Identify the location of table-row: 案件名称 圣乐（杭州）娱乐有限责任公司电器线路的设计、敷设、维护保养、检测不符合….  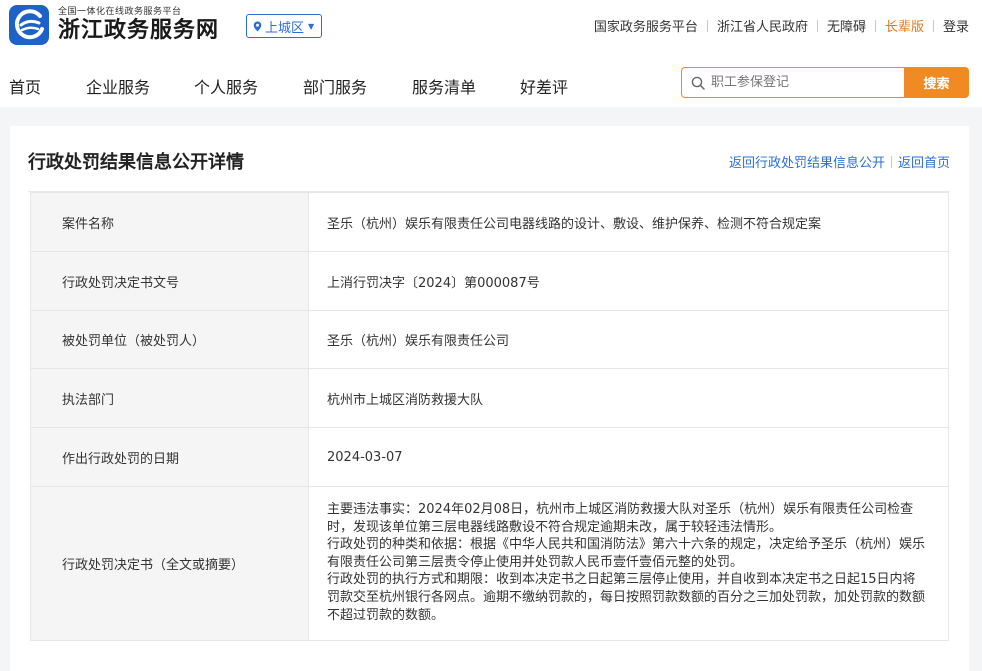
(489, 222).